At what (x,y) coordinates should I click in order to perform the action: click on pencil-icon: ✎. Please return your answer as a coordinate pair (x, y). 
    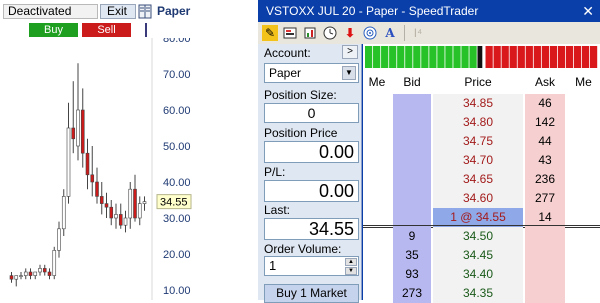
    Looking at the image, I should click on (270, 33).